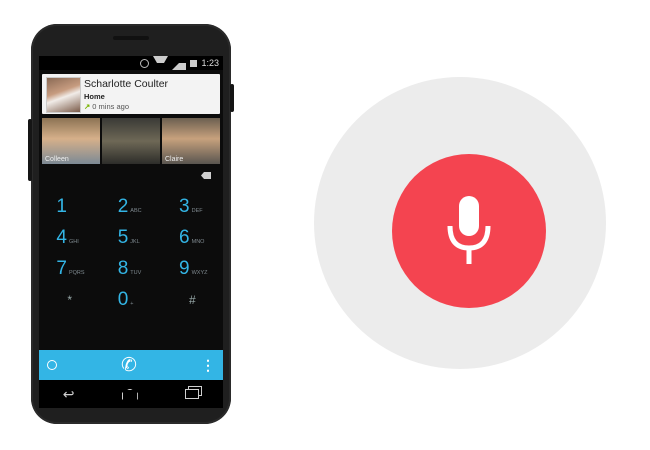 The width and height of the screenshot is (650, 450). What do you see at coordinates (184, 268) in the screenshot?
I see `key-digit: 9` at bounding box center [184, 268].